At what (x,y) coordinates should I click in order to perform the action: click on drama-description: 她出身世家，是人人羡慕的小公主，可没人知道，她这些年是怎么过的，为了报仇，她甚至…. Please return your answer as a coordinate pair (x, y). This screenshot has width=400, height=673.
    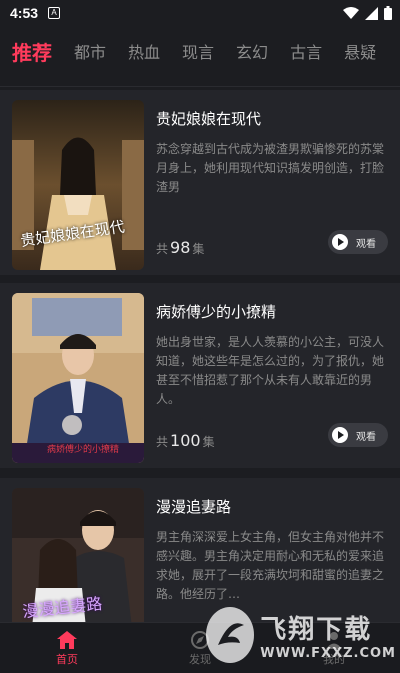
    Looking at the image, I should click on (270, 370).